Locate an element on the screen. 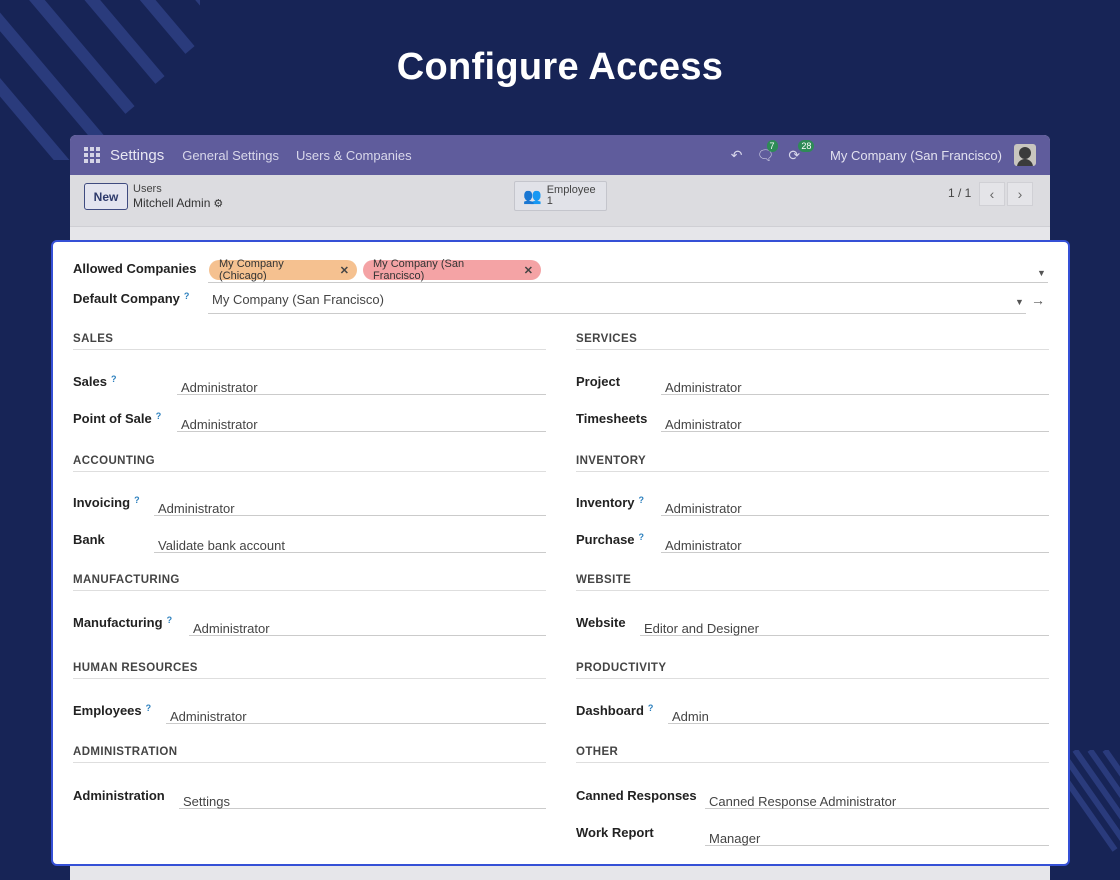 This screenshot has width=1120, height=880. new-button: New is located at coordinates (106, 196).